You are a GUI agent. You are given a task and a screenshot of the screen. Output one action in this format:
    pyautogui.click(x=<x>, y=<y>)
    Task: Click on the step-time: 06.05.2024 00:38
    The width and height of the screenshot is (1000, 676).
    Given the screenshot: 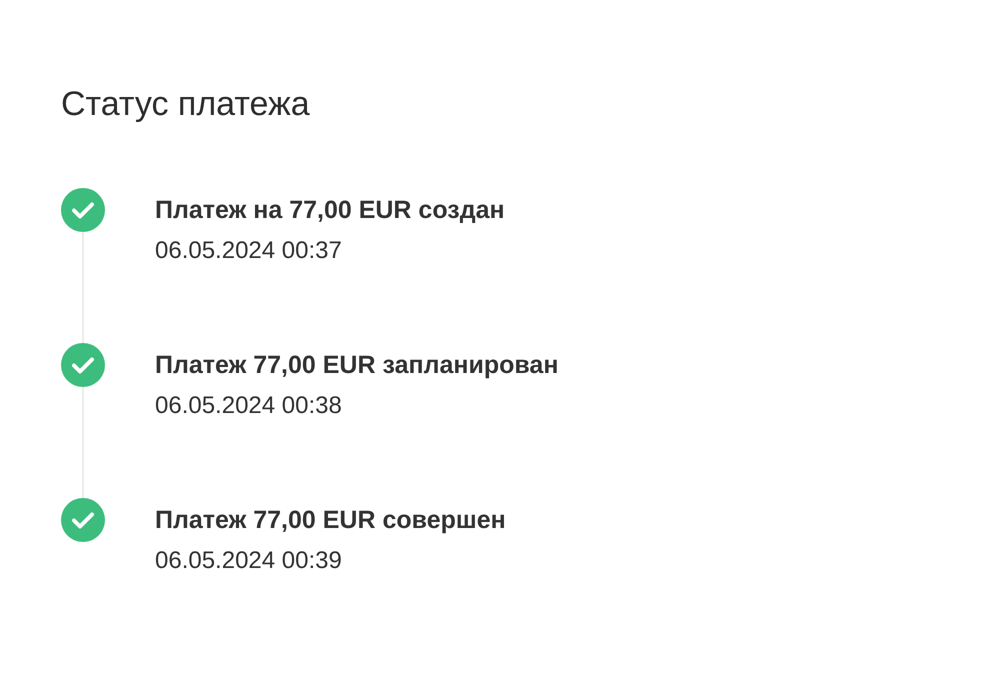 What is the action you would take?
    pyautogui.click(x=249, y=406)
    